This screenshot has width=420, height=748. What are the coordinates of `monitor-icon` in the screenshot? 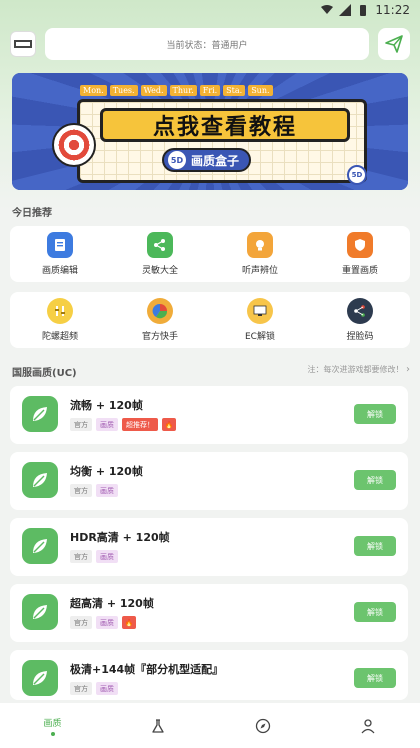 It's located at (260, 311).